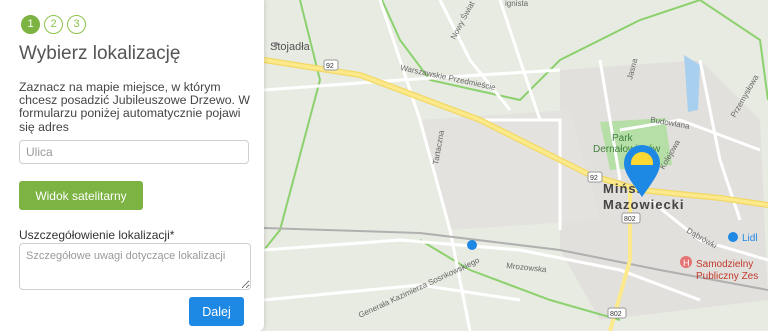  I want to click on hospital-label-line2: Publiczny Zes, so click(727, 276).